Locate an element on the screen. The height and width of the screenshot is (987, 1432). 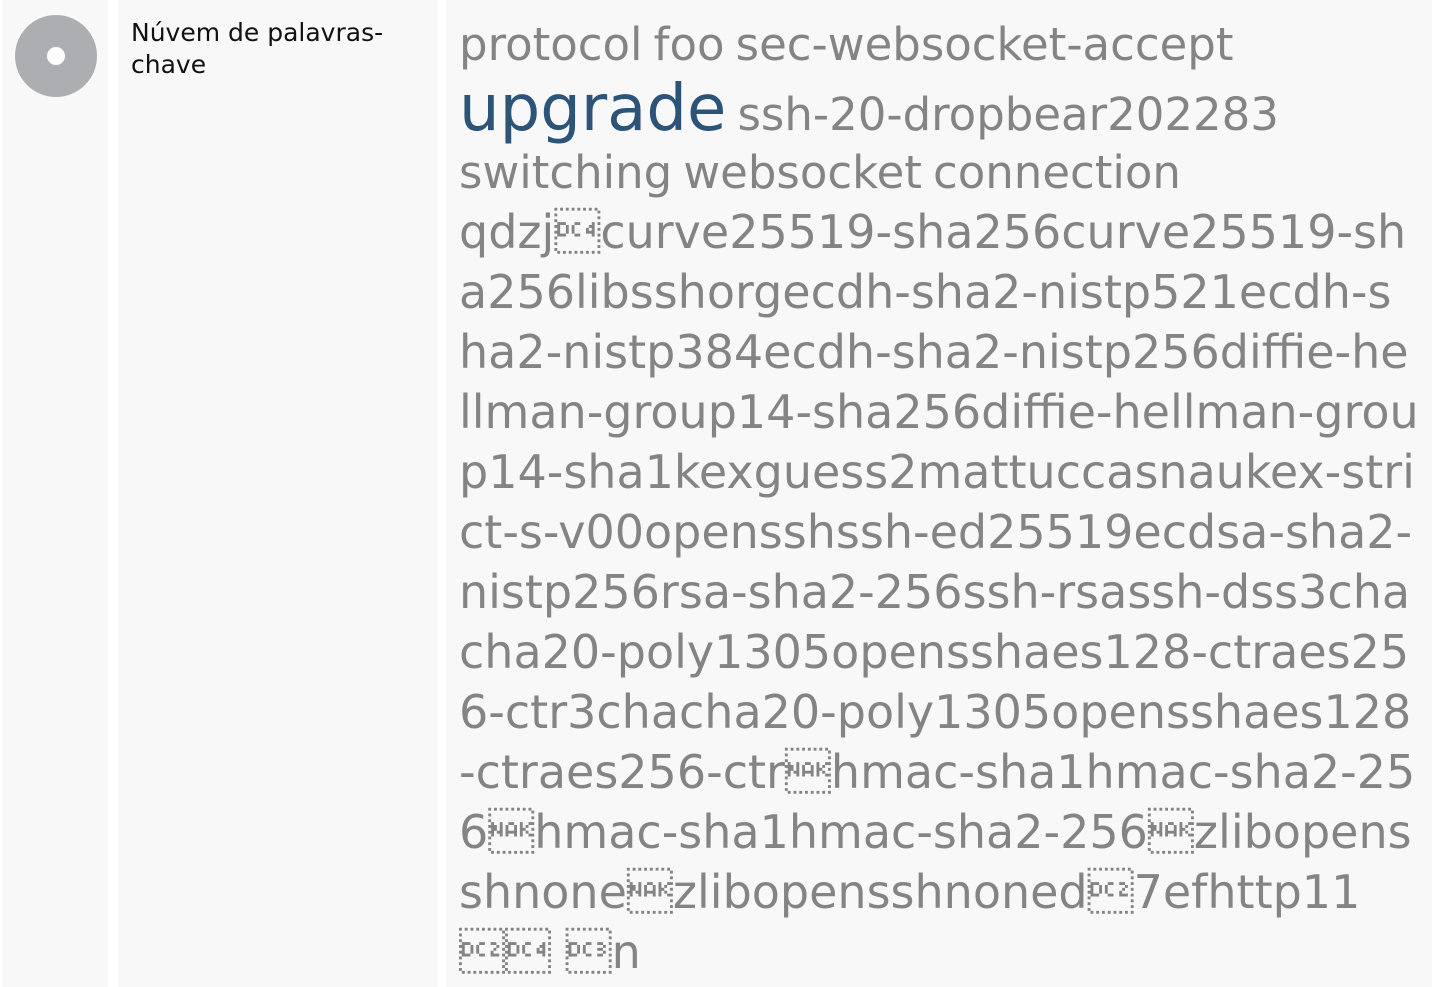
keyword: switching is located at coordinates (566, 172).